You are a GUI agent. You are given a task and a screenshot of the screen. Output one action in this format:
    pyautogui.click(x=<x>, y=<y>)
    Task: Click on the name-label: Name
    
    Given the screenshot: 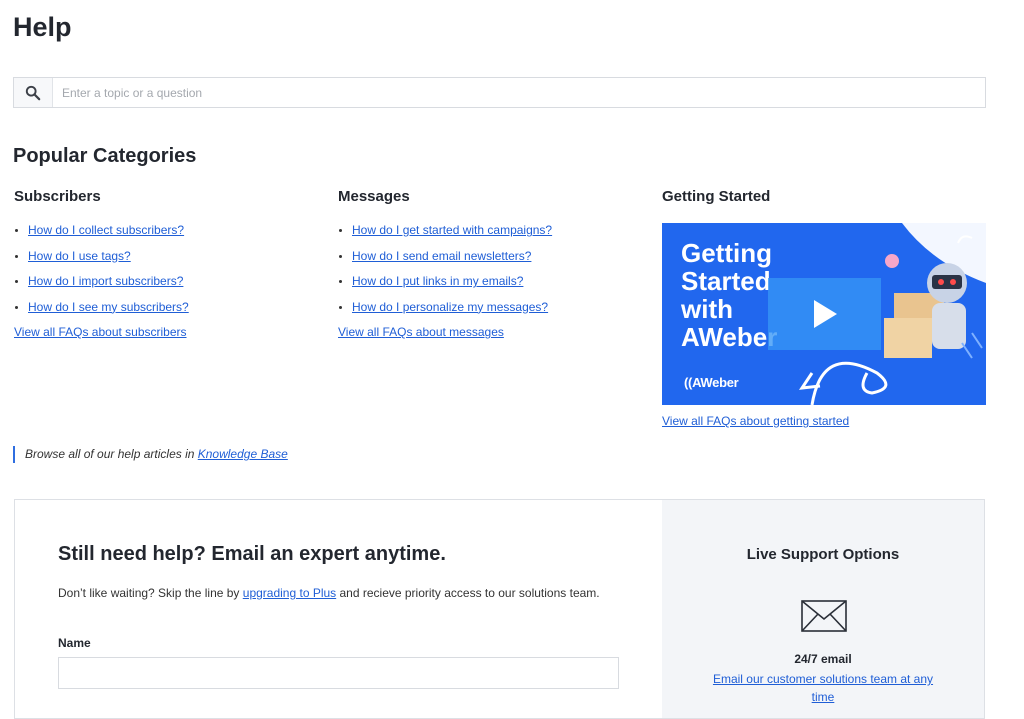 What is the action you would take?
    pyautogui.click(x=74, y=643)
    